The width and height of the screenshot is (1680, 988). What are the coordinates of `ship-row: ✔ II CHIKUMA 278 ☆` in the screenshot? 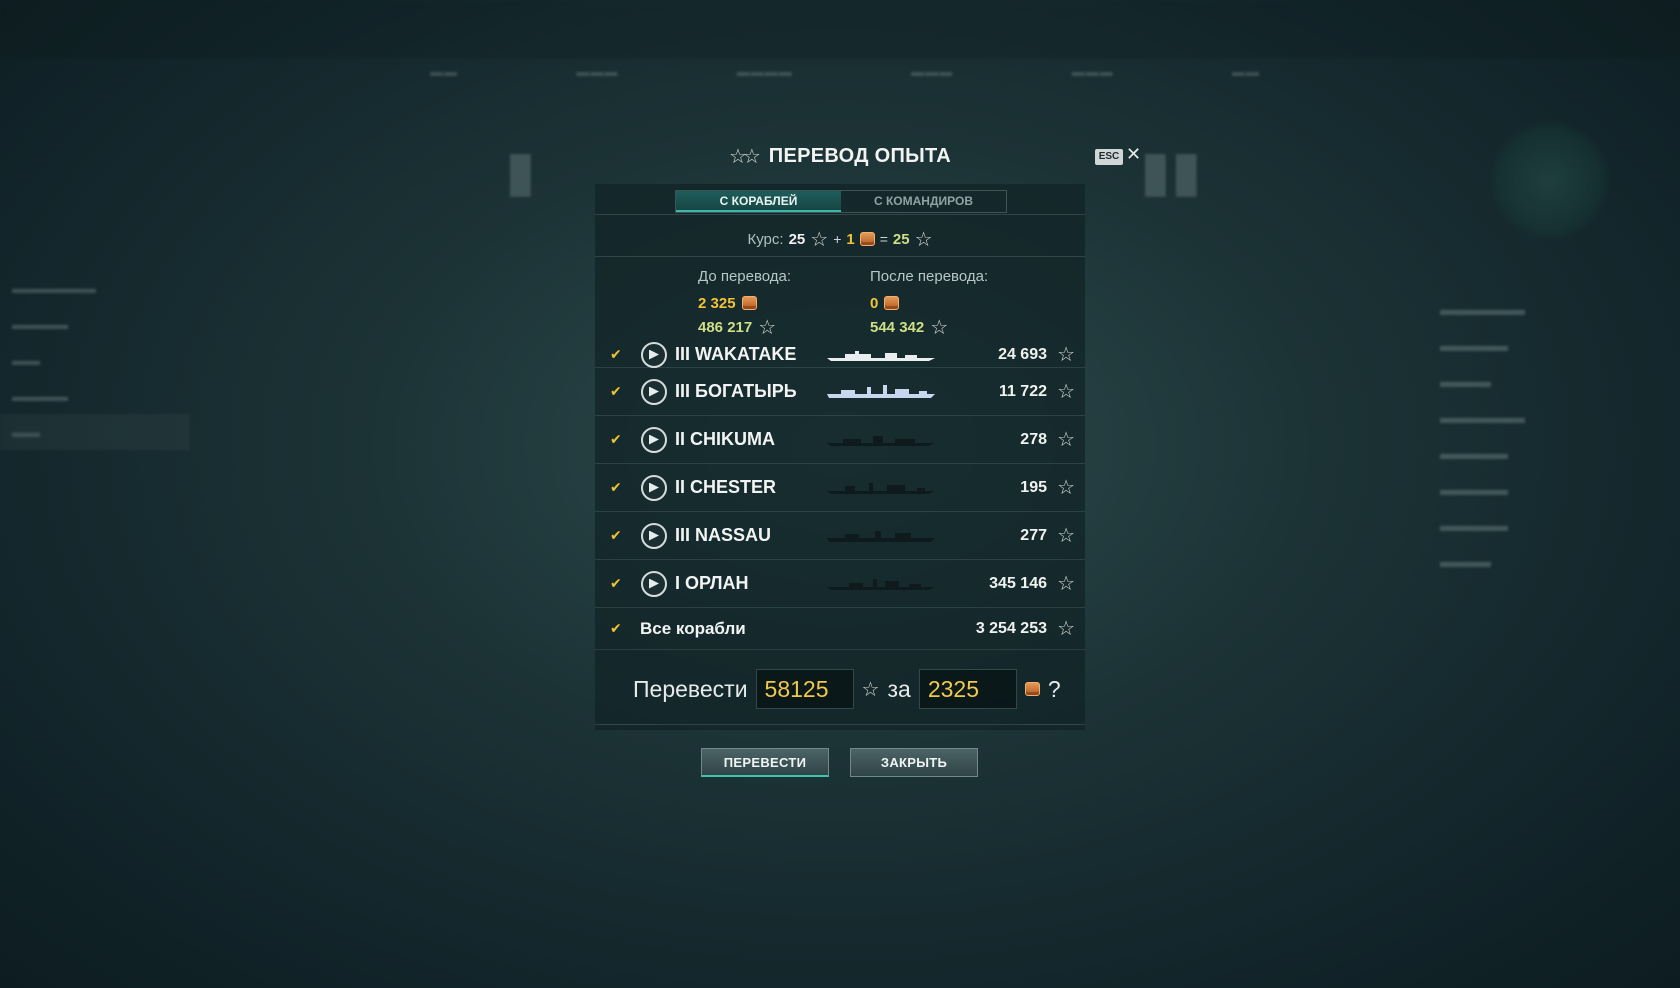 It's located at (840, 440).